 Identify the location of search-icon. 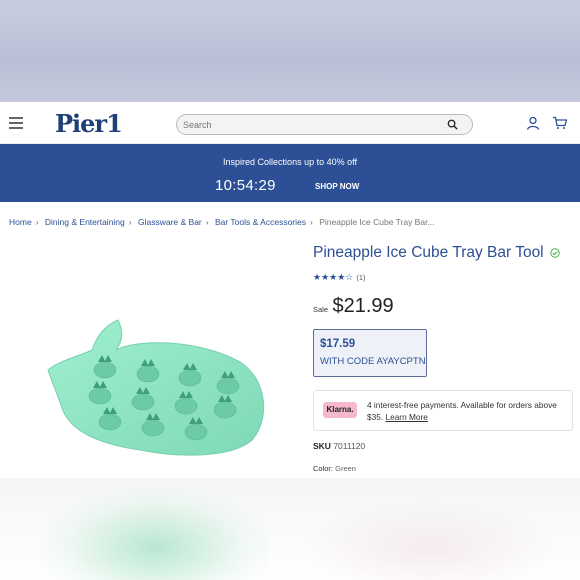
(452, 124).